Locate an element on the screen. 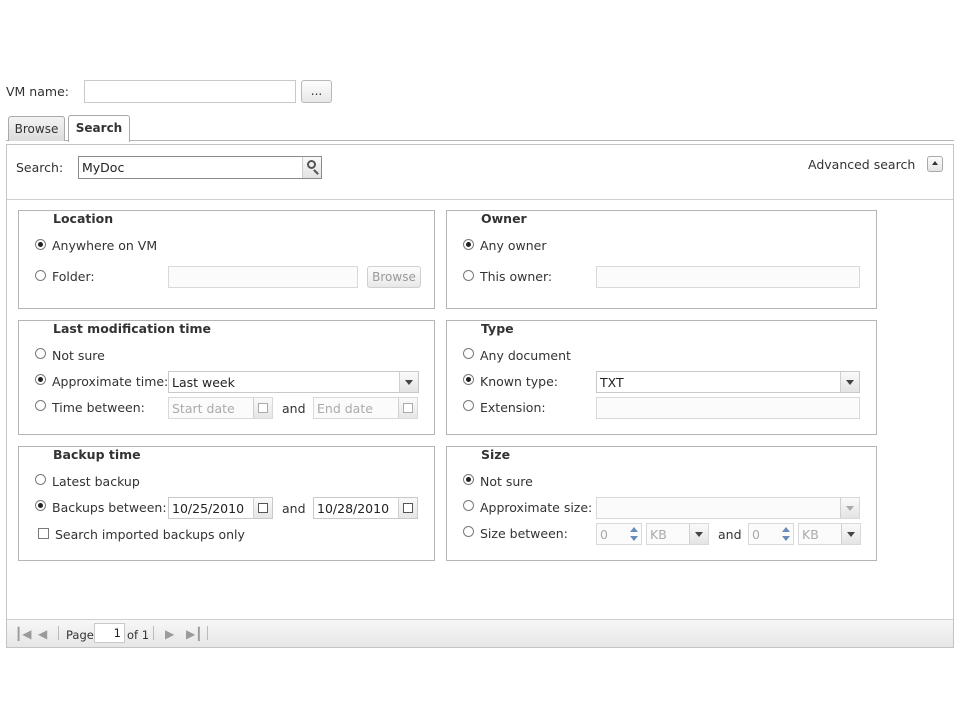  search-divider is located at coordinates (480, 199).